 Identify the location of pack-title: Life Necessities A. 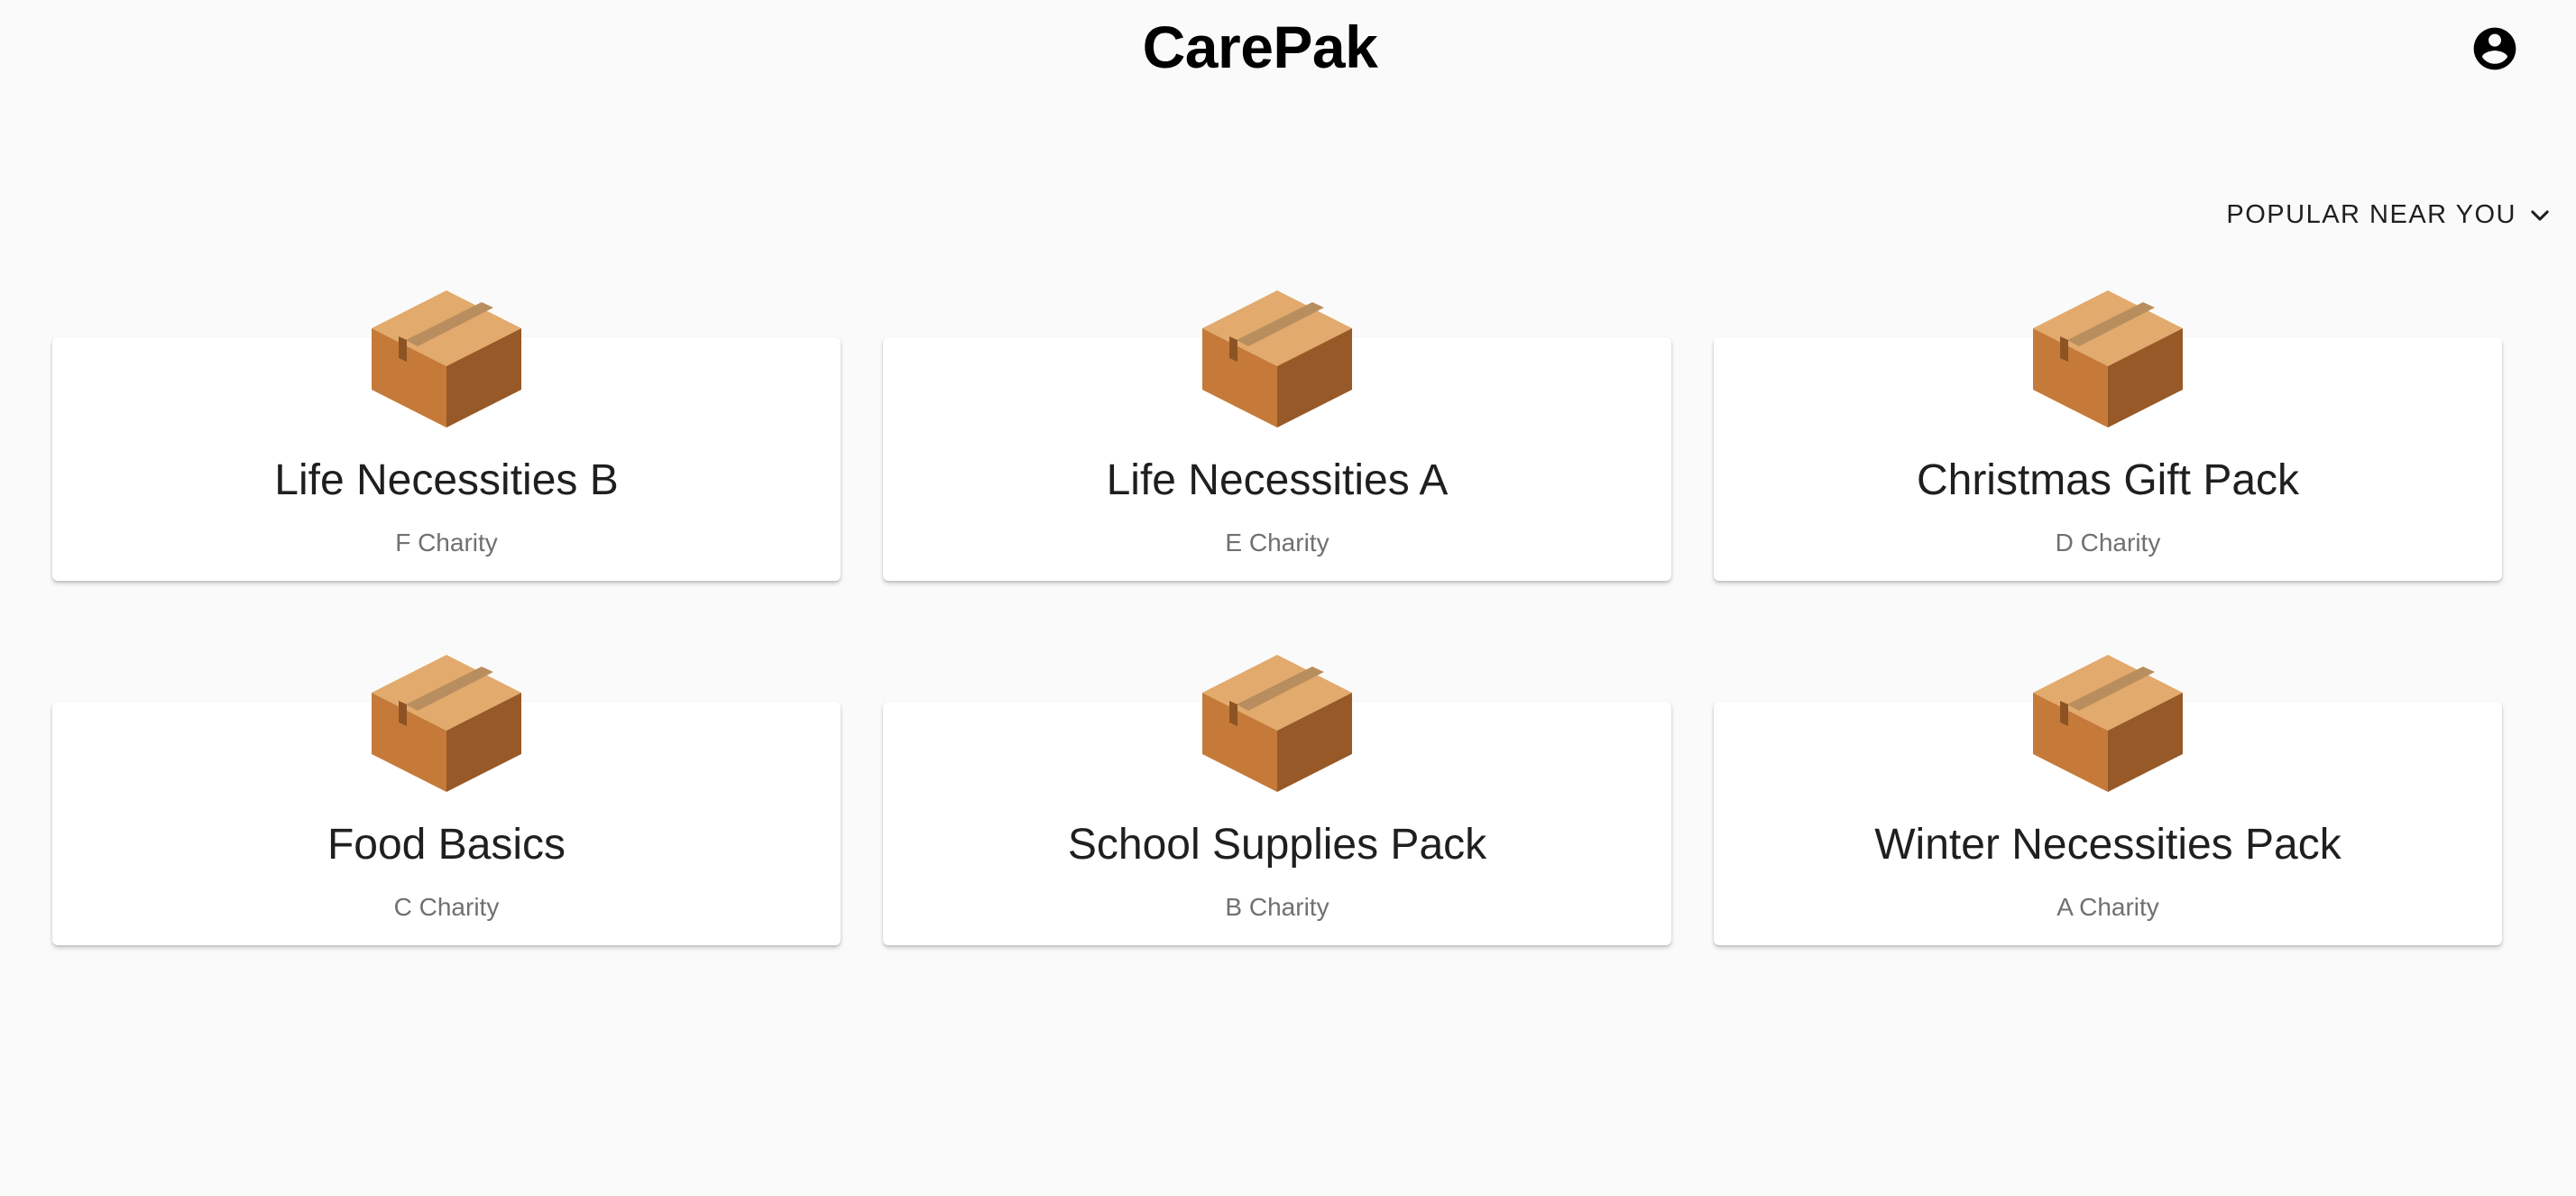
(1277, 480).